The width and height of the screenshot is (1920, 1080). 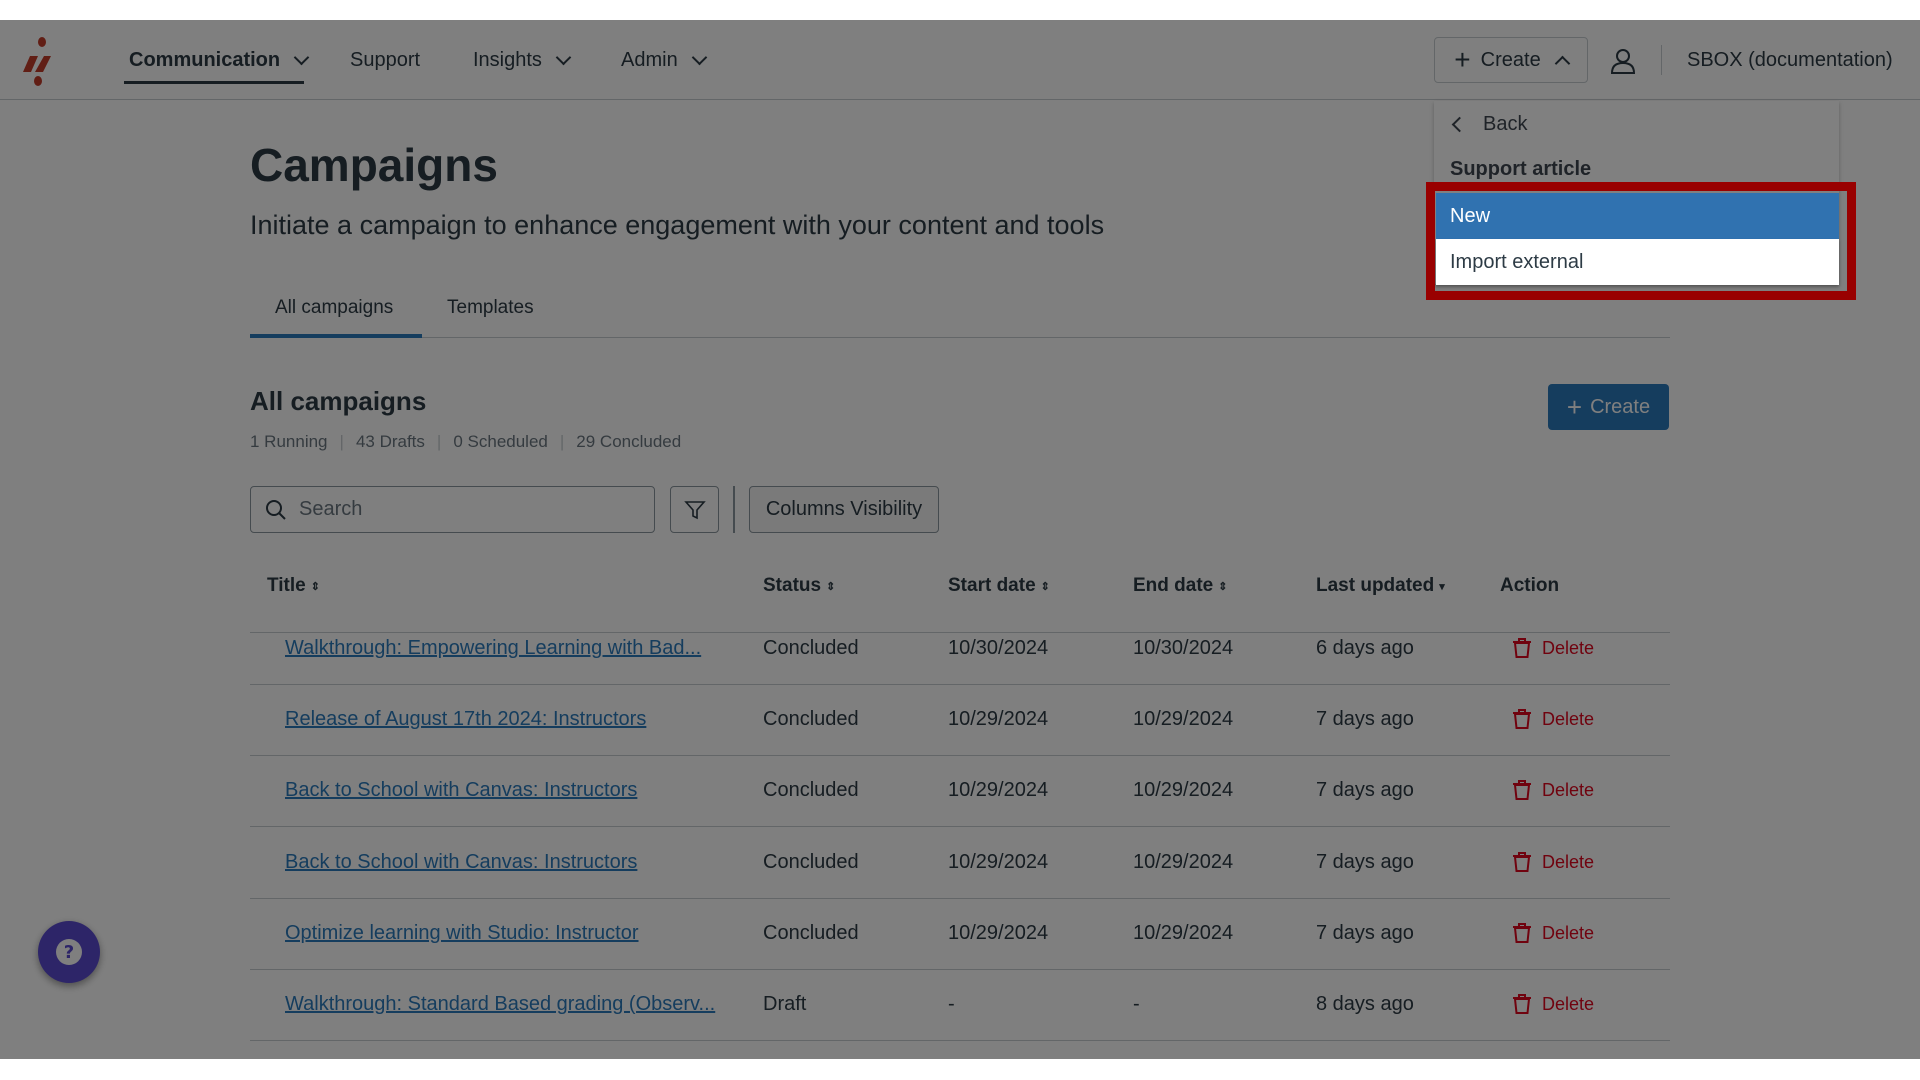 What do you see at coordinates (1505, 123) in the screenshot?
I see `back-label: Back` at bounding box center [1505, 123].